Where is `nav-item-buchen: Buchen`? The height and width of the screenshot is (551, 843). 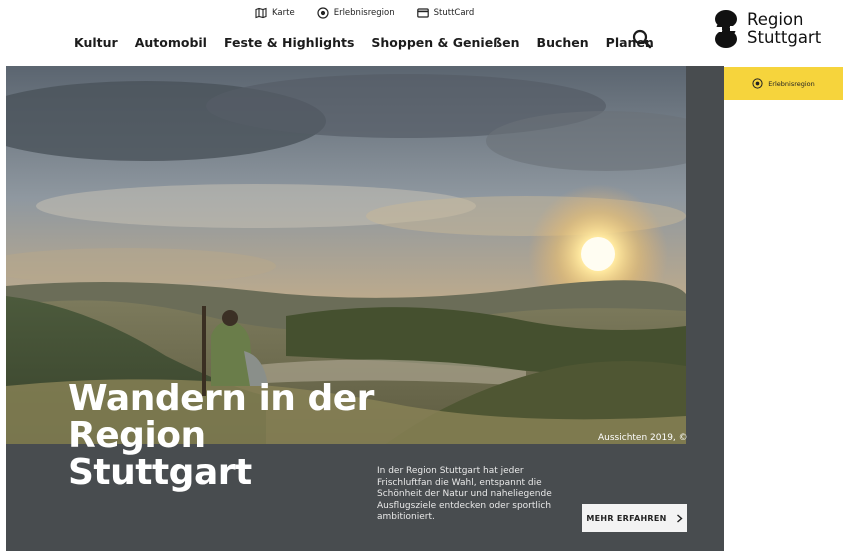 nav-item-buchen: Buchen is located at coordinates (563, 42).